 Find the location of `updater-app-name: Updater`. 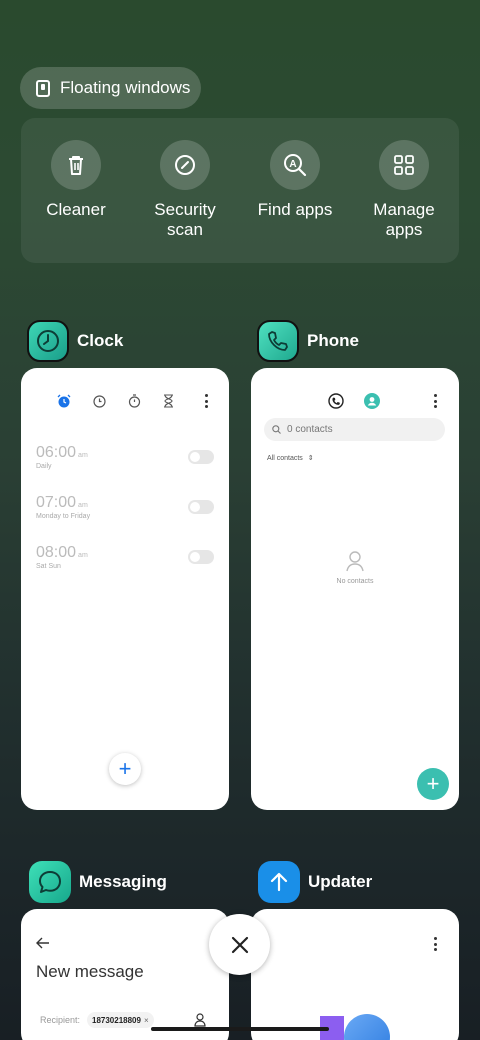

updater-app-name: Updater is located at coordinates (340, 881).